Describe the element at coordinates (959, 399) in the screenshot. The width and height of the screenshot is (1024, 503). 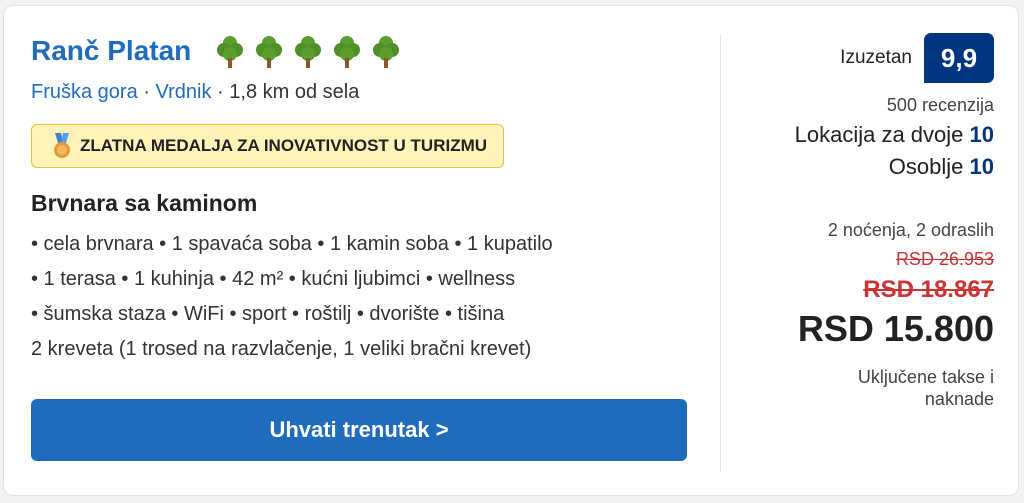
I see `taxes-line: naknade` at that location.